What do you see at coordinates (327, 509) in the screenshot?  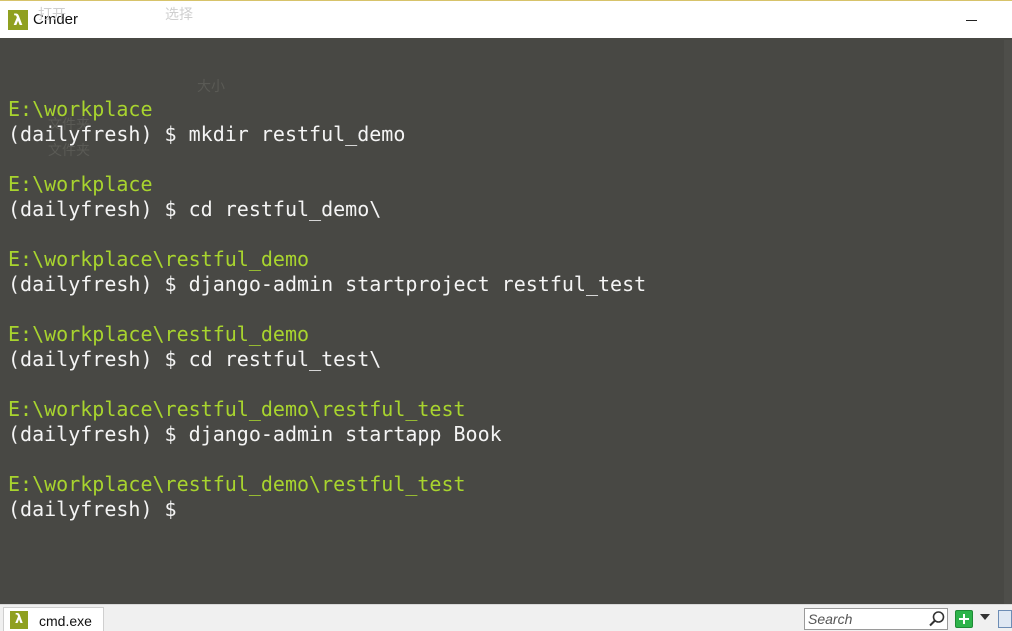 I see `terminal-line: (dailyfresh) $` at bounding box center [327, 509].